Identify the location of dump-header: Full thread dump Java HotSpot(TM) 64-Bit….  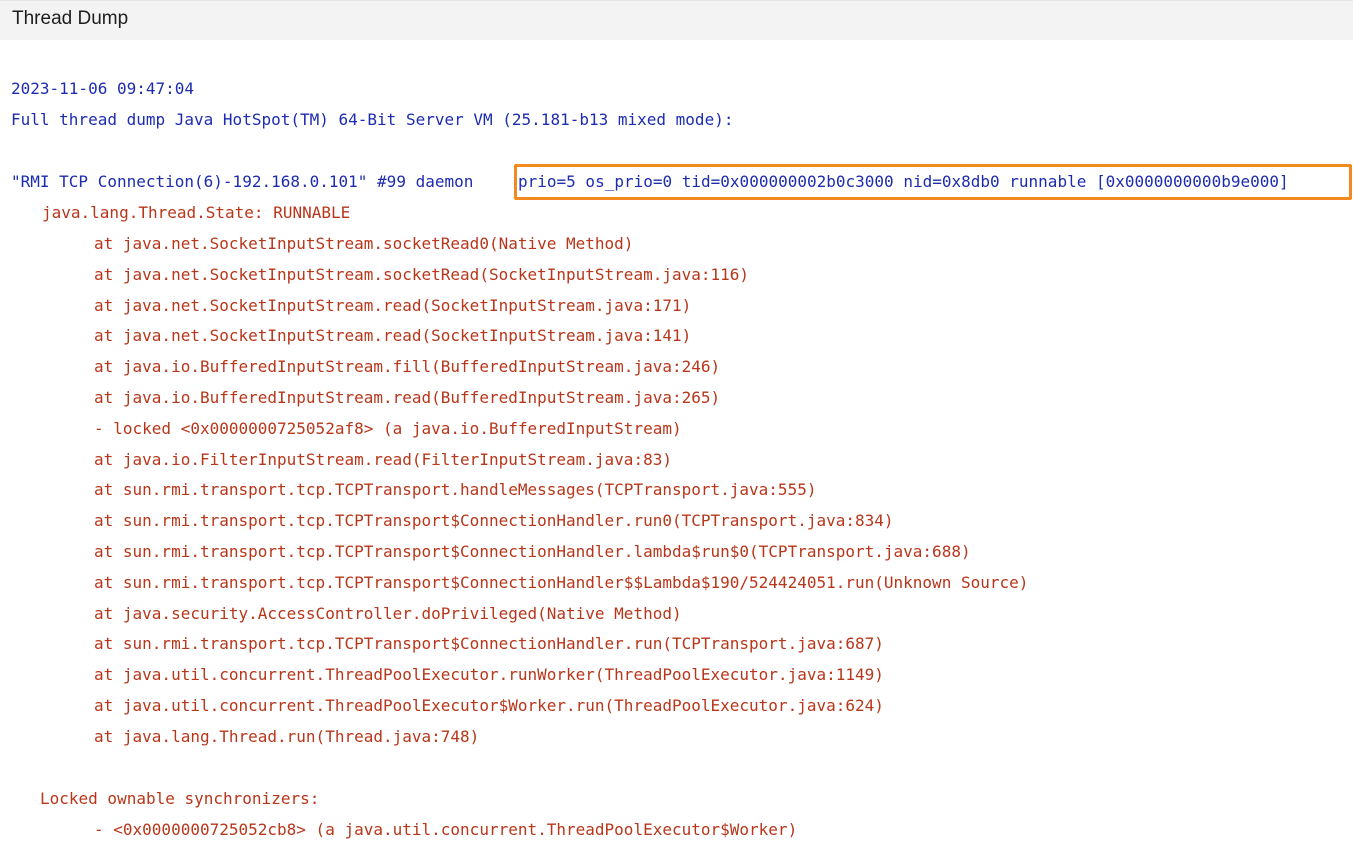
(372, 119).